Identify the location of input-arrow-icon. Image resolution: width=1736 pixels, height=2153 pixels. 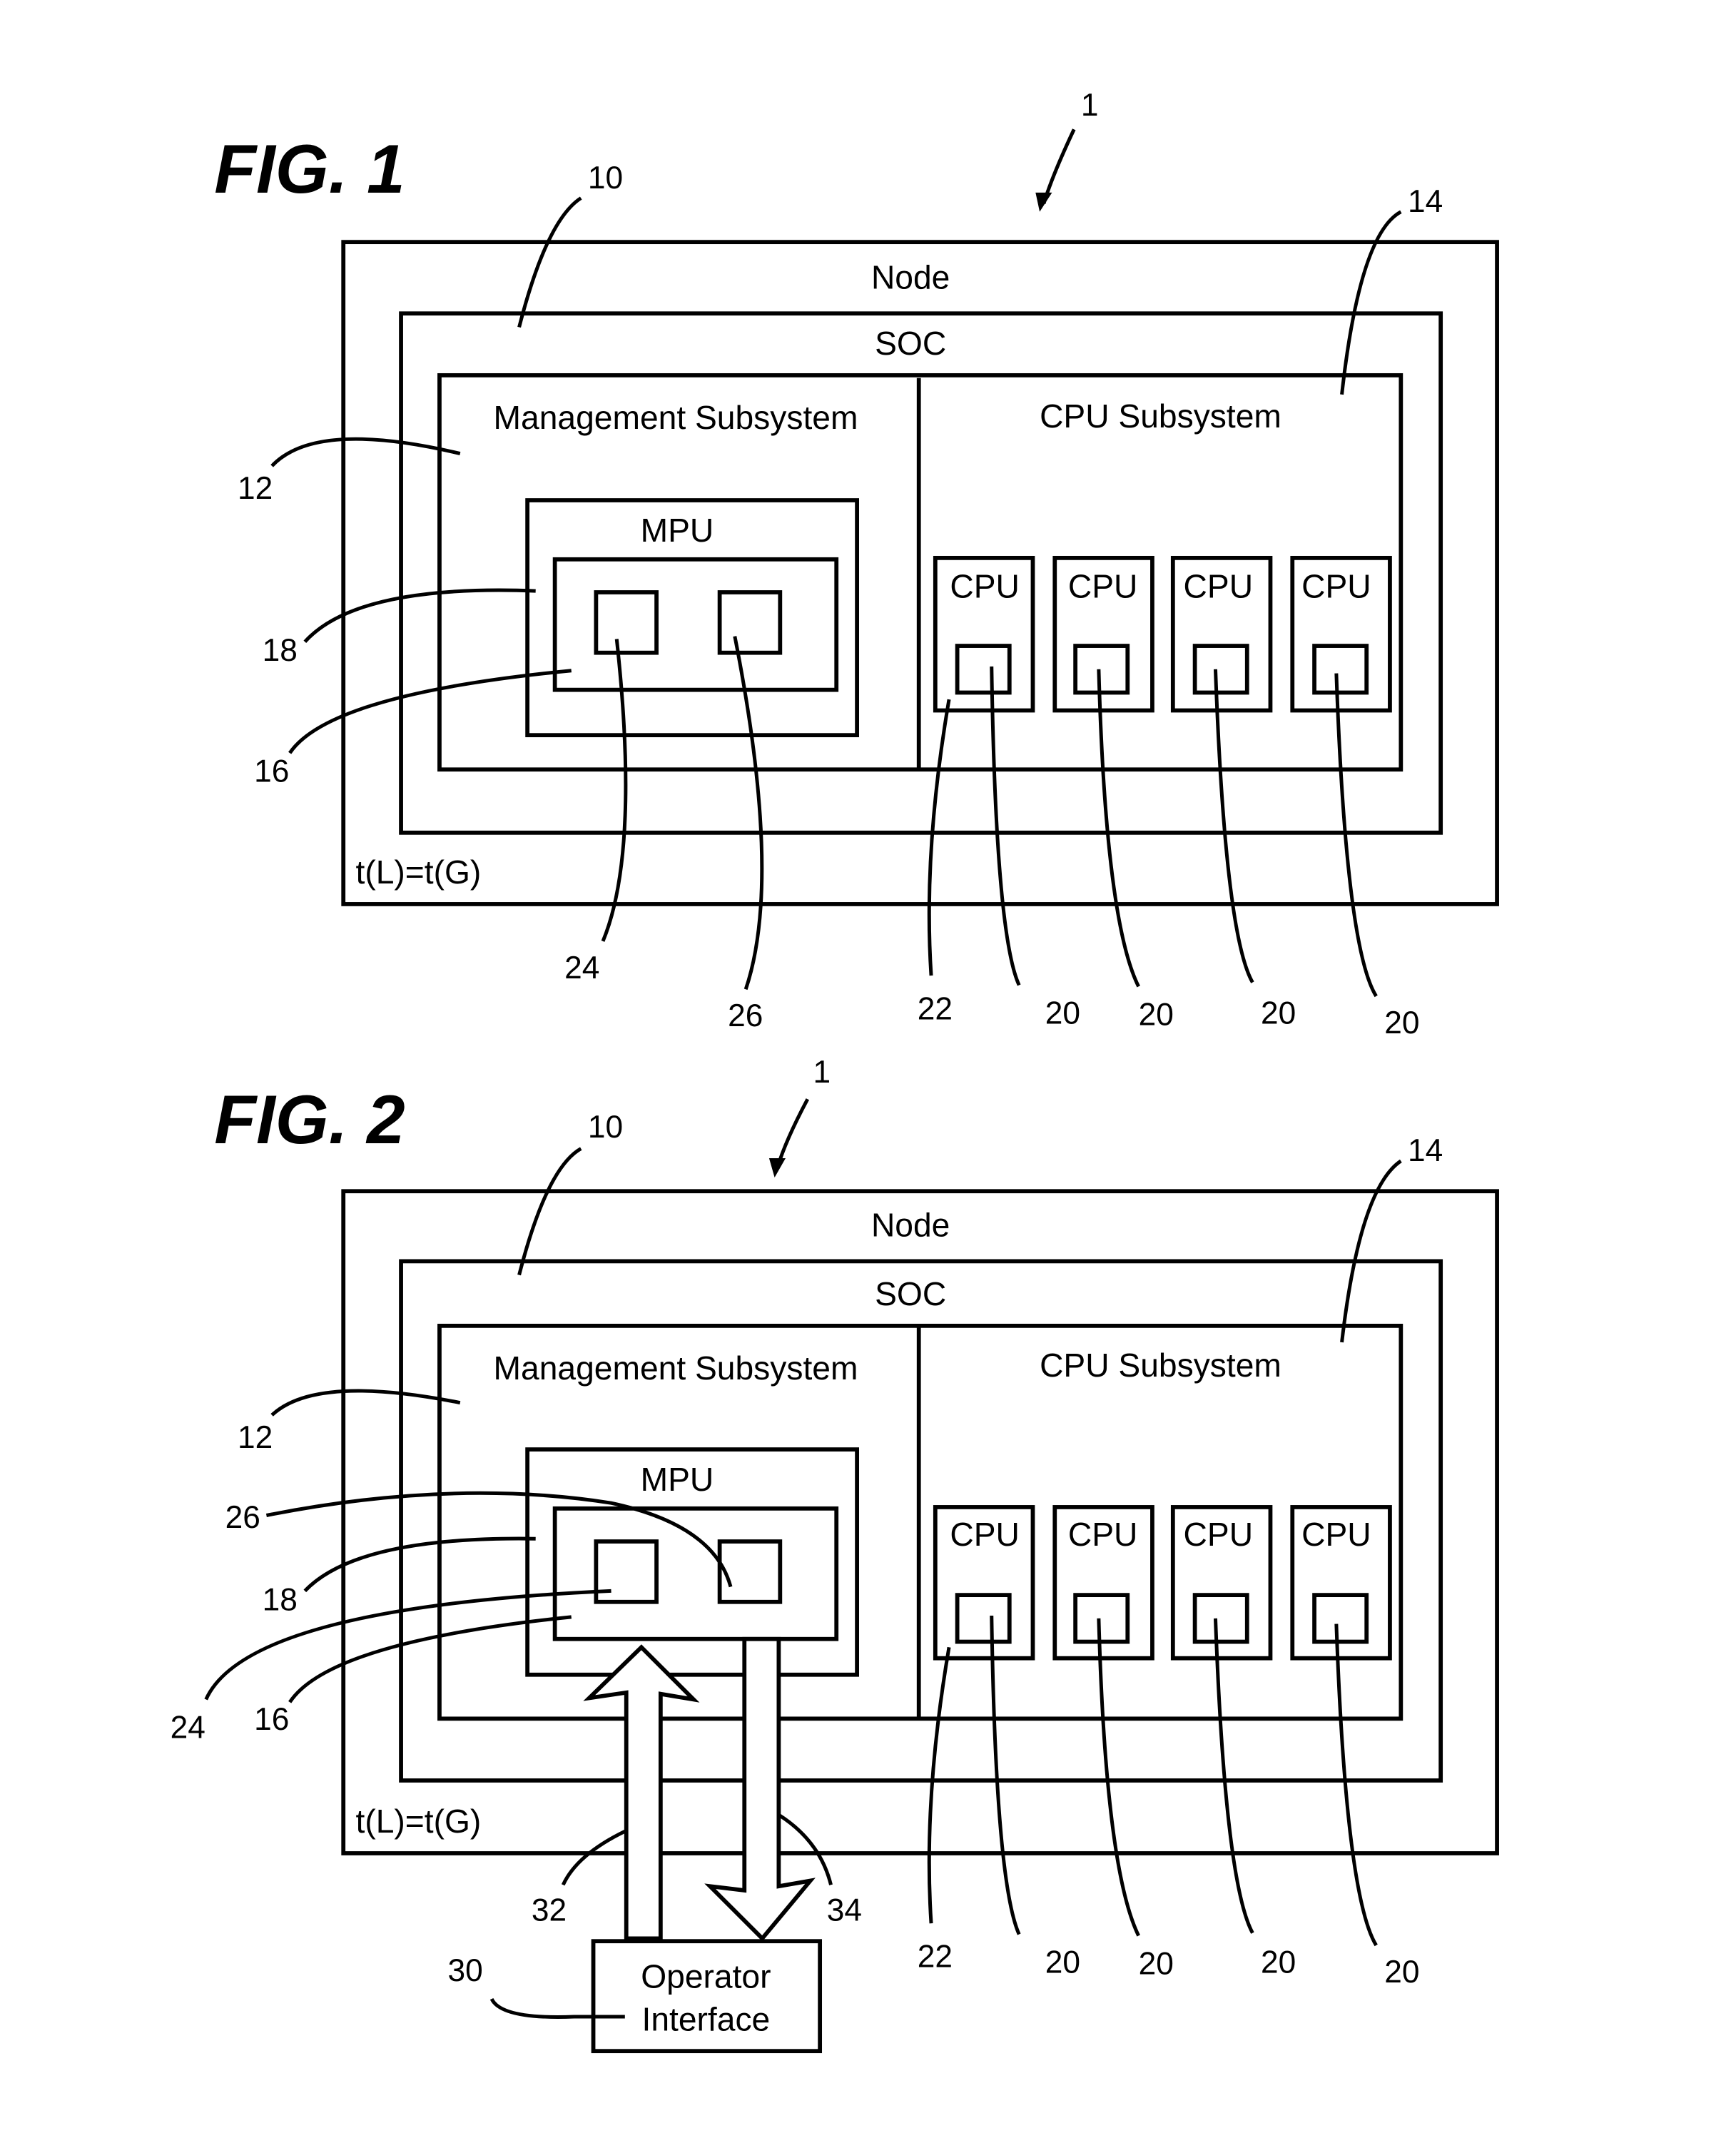
(641, 1792).